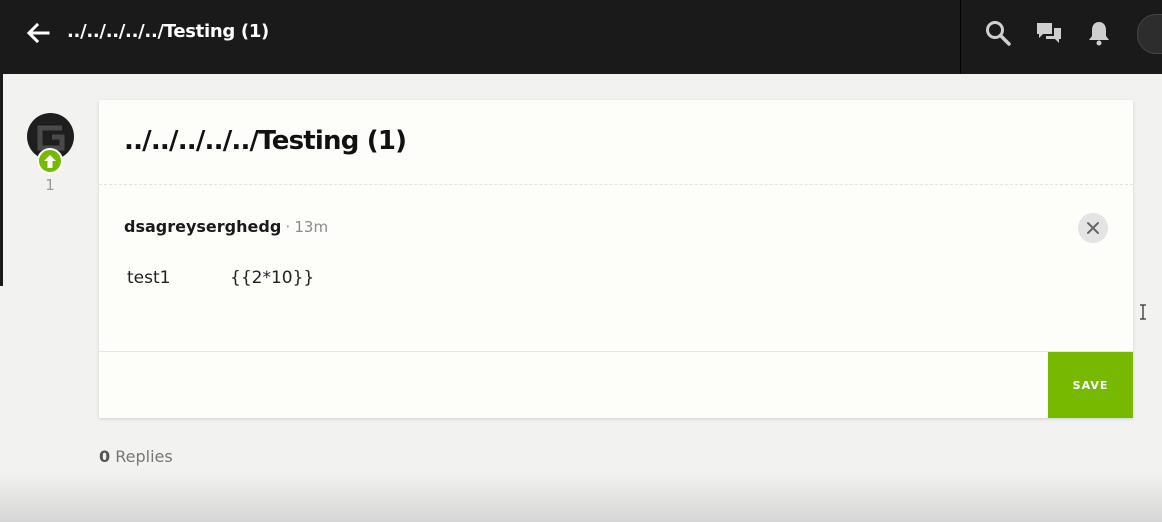 The height and width of the screenshot is (522, 1162). What do you see at coordinates (616, 184) in the screenshot?
I see `title-divider` at bounding box center [616, 184].